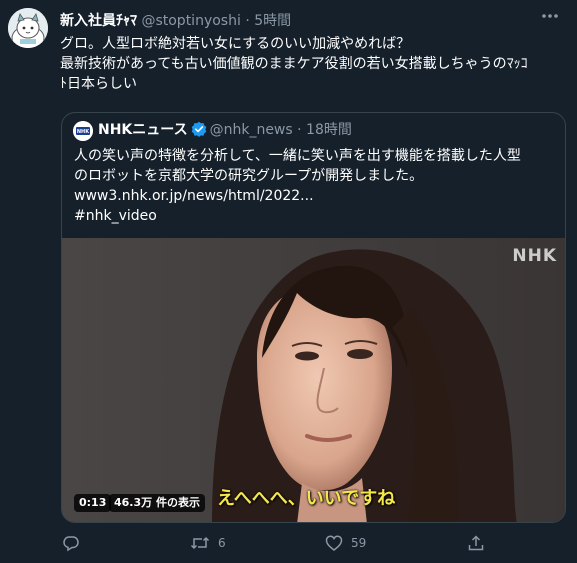  Describe the element at coordinates (98, 84) in the screenshot. I see `tweet-text-line: ﾄ日本らしい` at that location.